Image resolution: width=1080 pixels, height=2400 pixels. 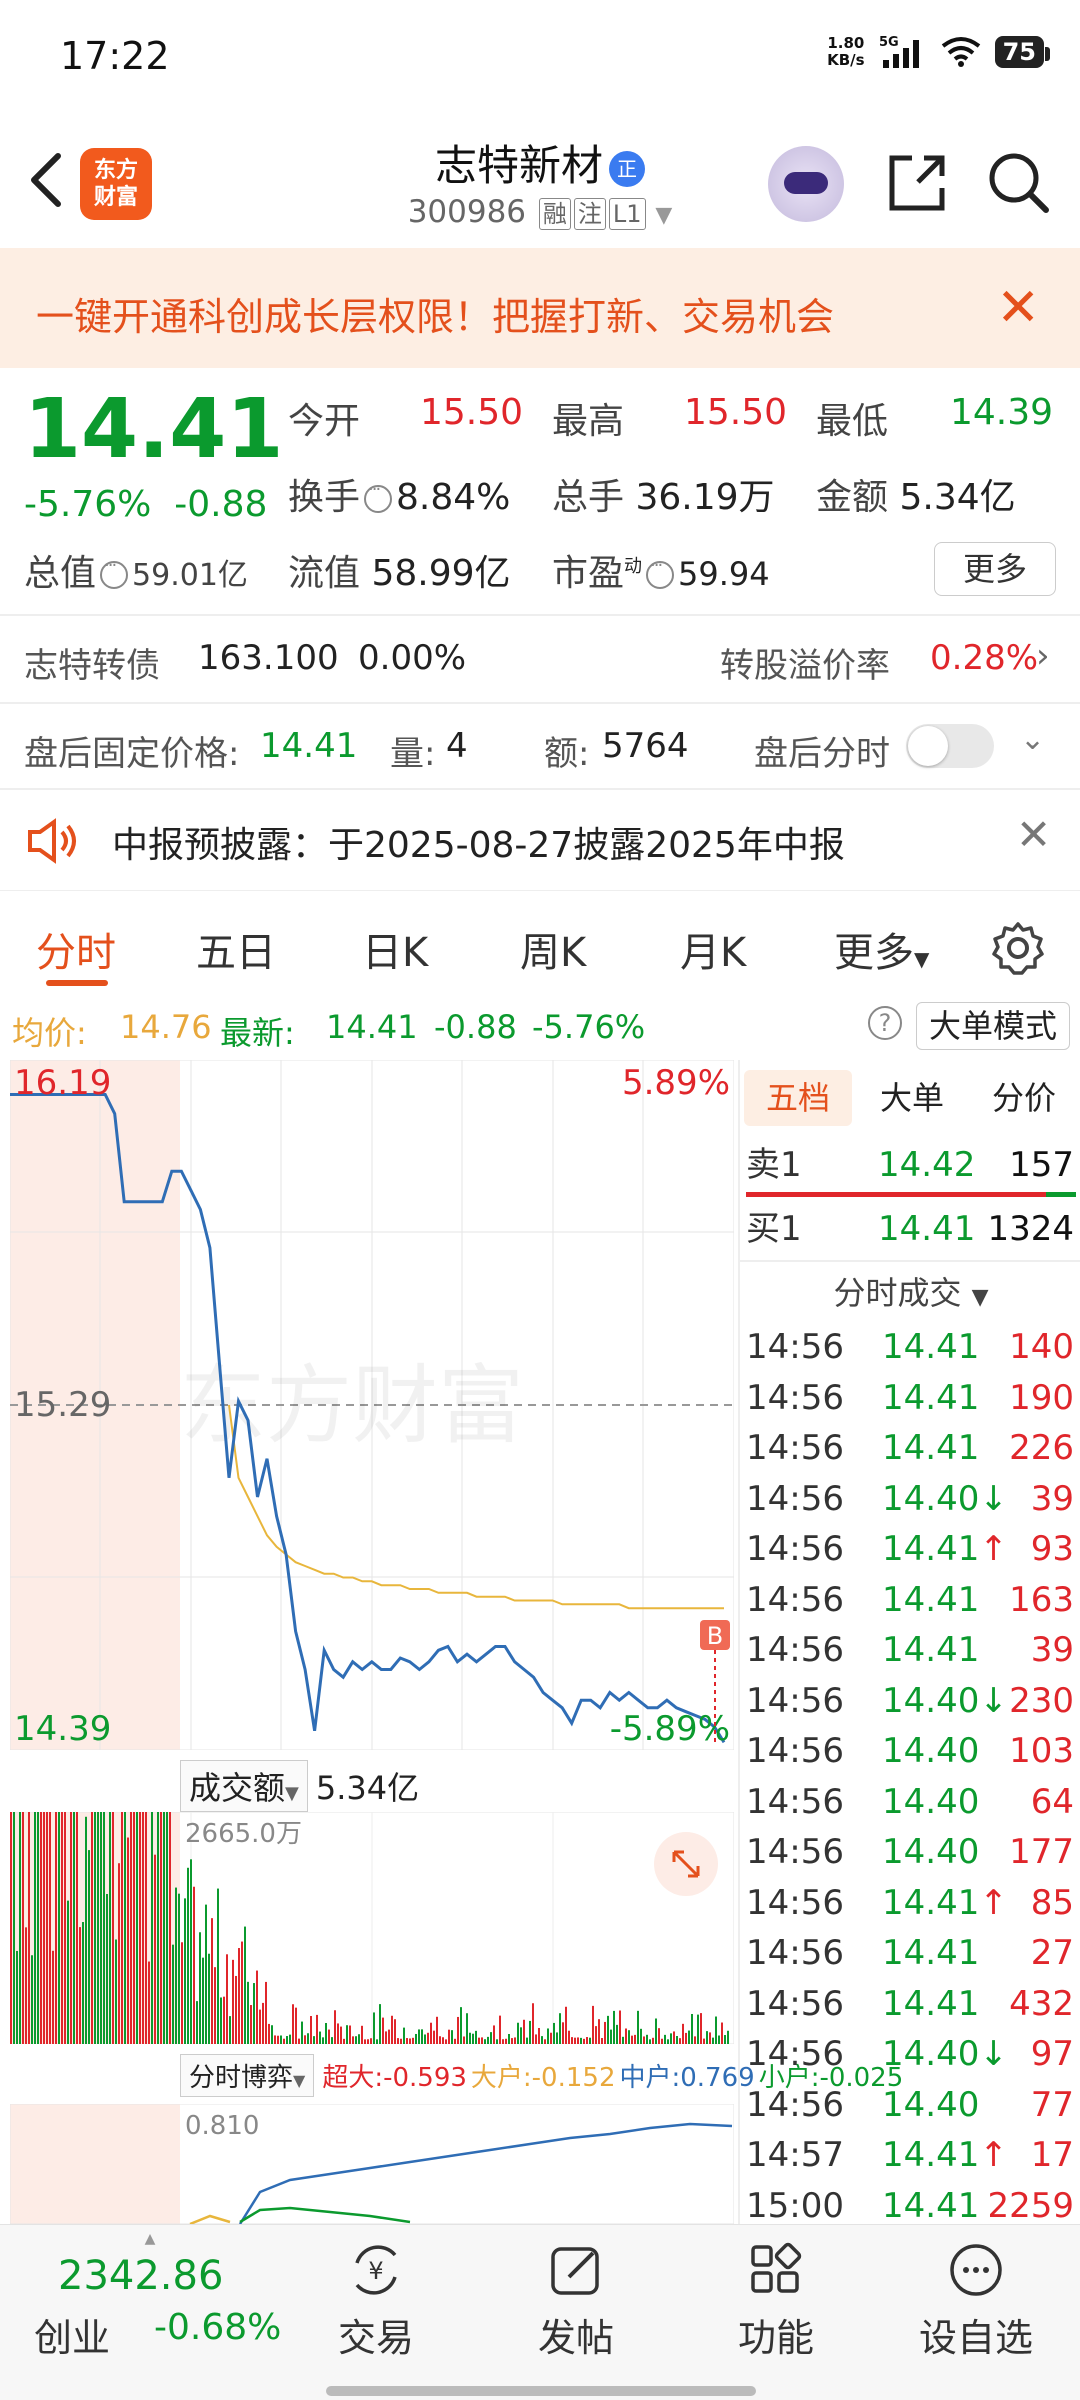 What do you see at coordinates (244, 1786) in the screenshot?
I see `volume-indicator-select: 成交额▼` at bounding box center [244, 1786].